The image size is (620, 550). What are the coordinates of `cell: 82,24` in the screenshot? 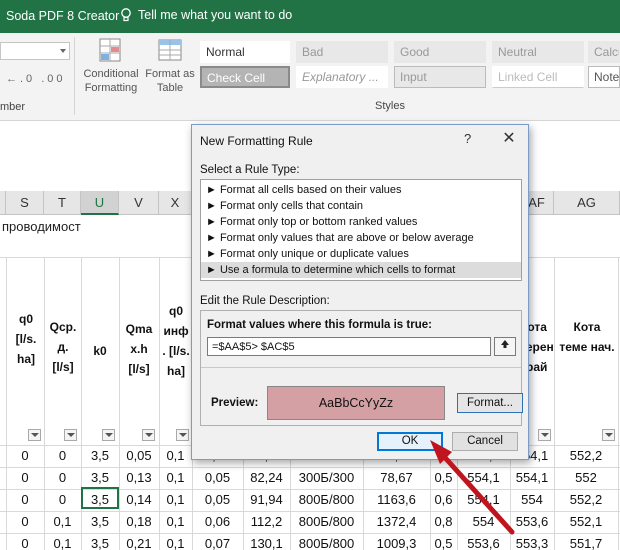 It's located at (266, 478).